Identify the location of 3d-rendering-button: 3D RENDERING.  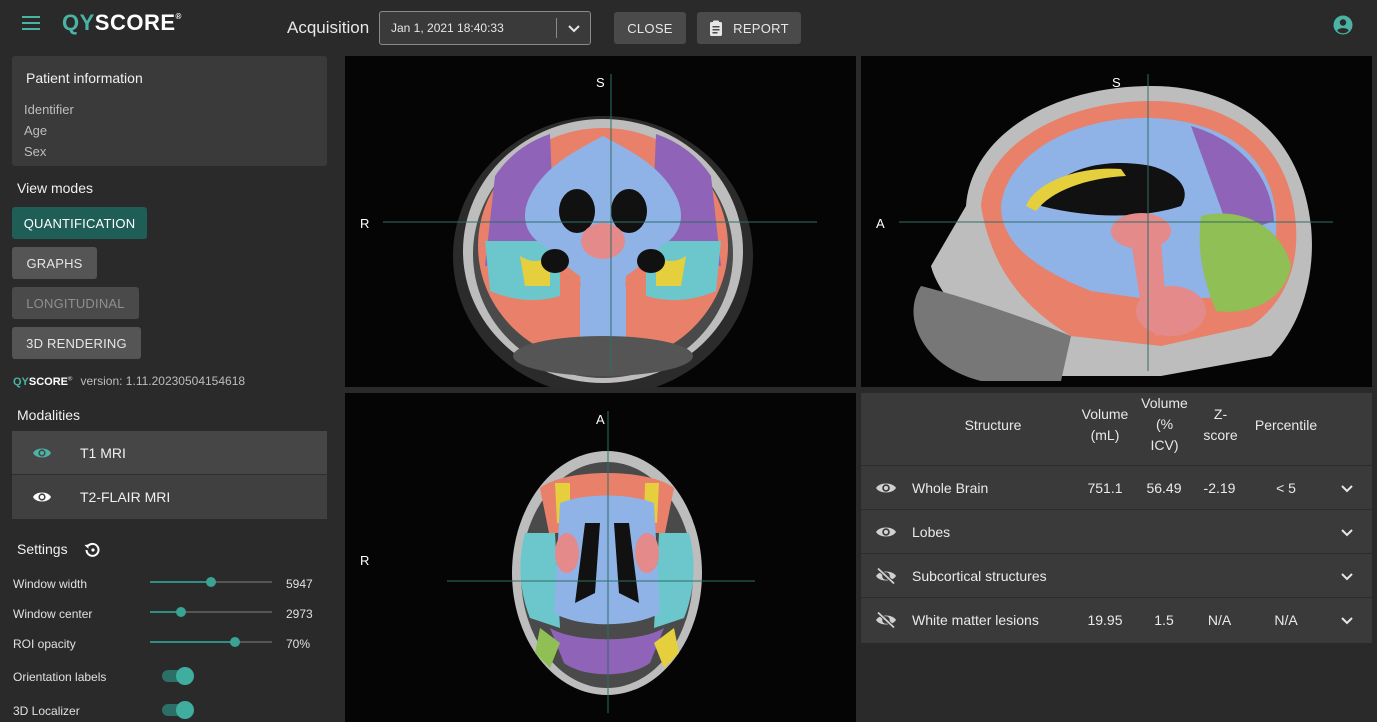
(76, 343).